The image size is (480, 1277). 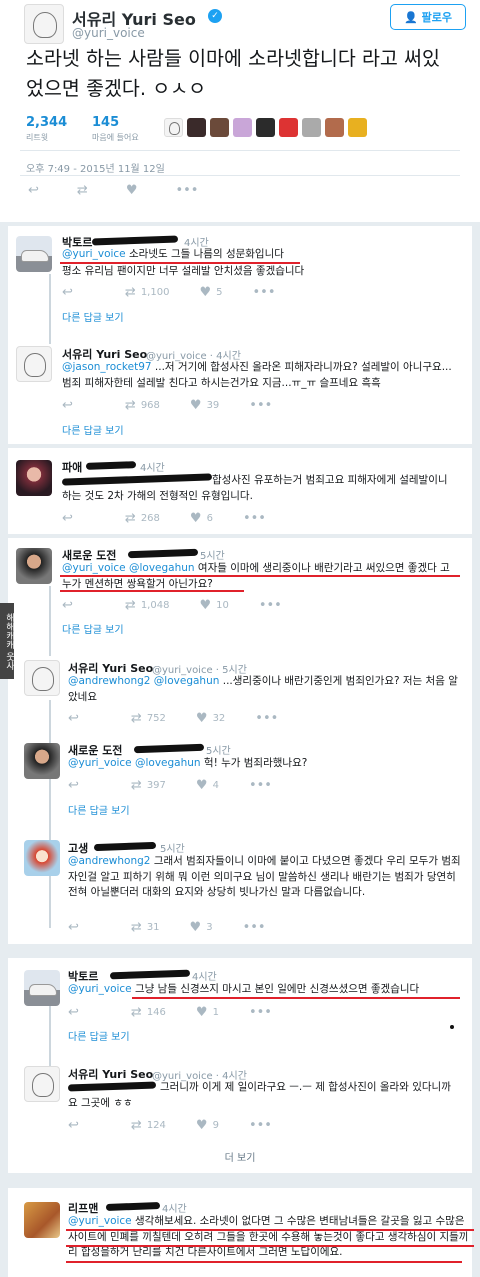 What do you see at coordinates (105, 122) in the screenshot?
I see `like-count: 145` at bounding box center [105, 122].